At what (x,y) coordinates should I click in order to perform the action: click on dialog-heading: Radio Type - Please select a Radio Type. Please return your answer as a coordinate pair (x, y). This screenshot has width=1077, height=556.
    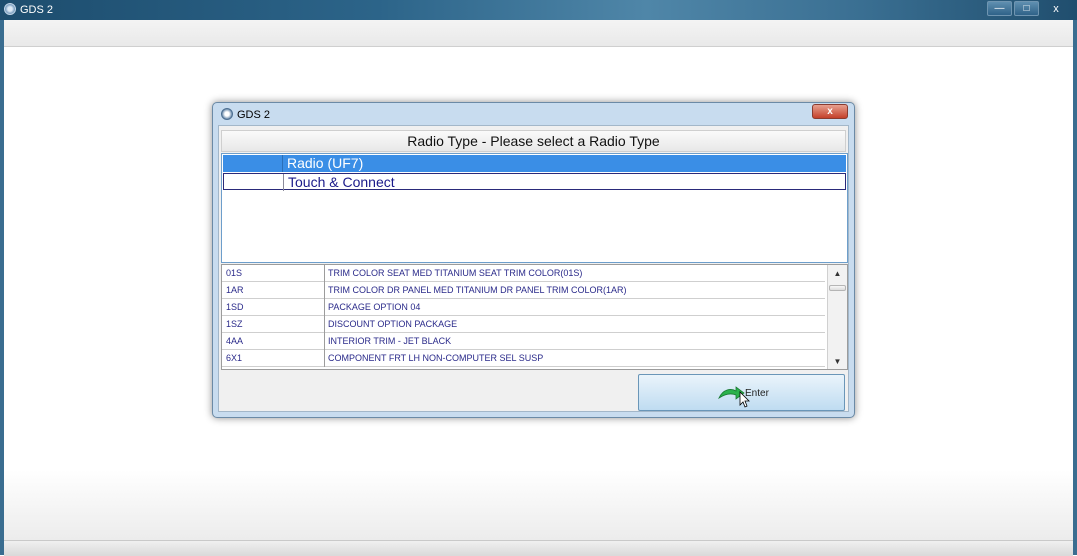
    Looking at the image, I should click on (533, 141).